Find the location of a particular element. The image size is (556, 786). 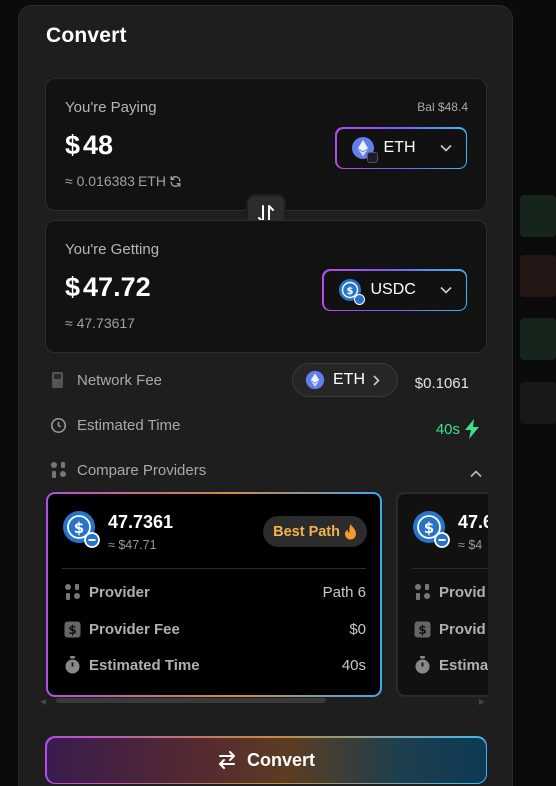

provider-row: Provider Path 6 is located at coordinates (214, 592).